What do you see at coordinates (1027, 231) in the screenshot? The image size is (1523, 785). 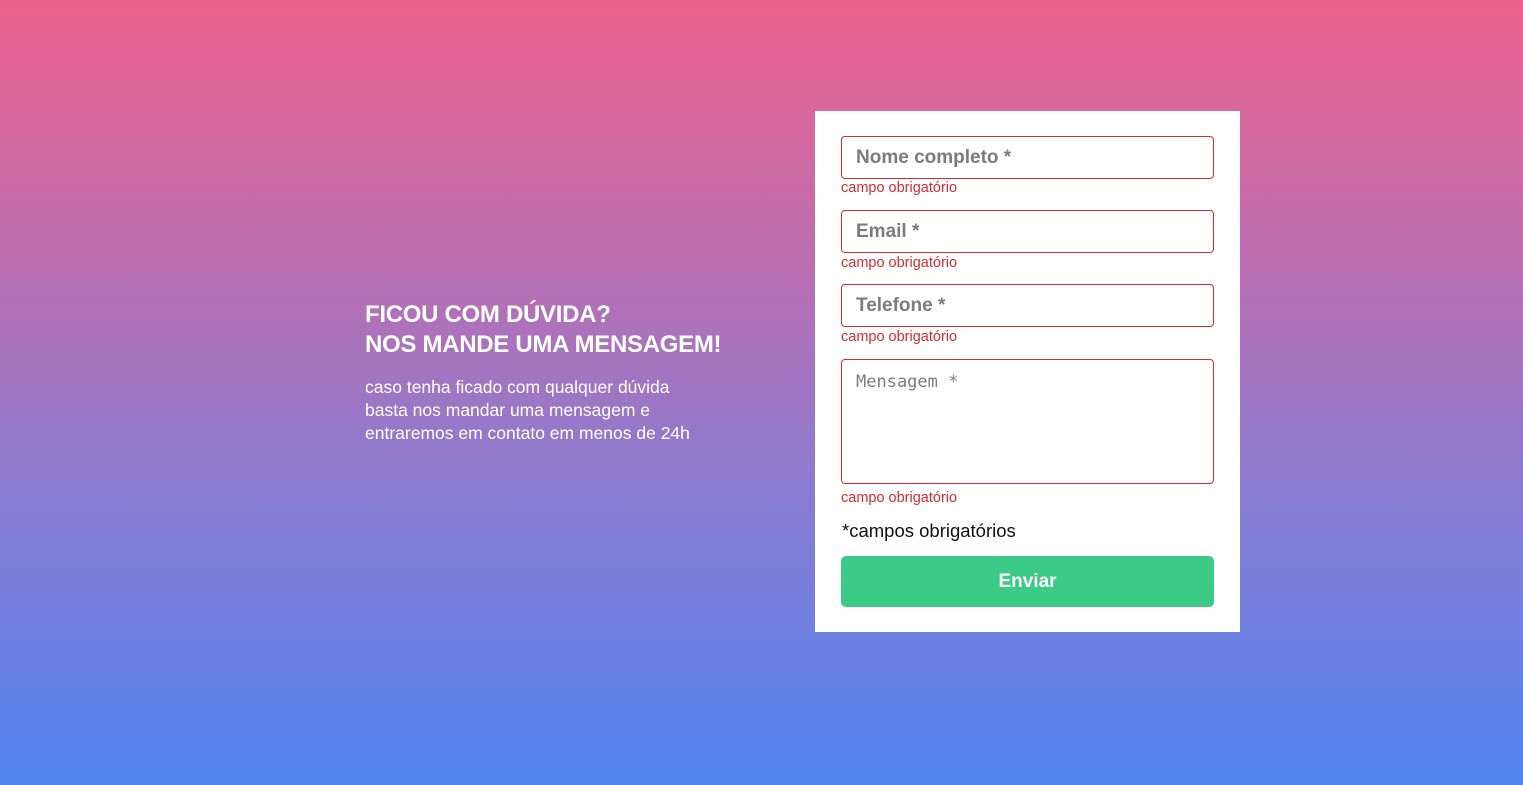 I see `email-input` at bounding box center [1027, 231].